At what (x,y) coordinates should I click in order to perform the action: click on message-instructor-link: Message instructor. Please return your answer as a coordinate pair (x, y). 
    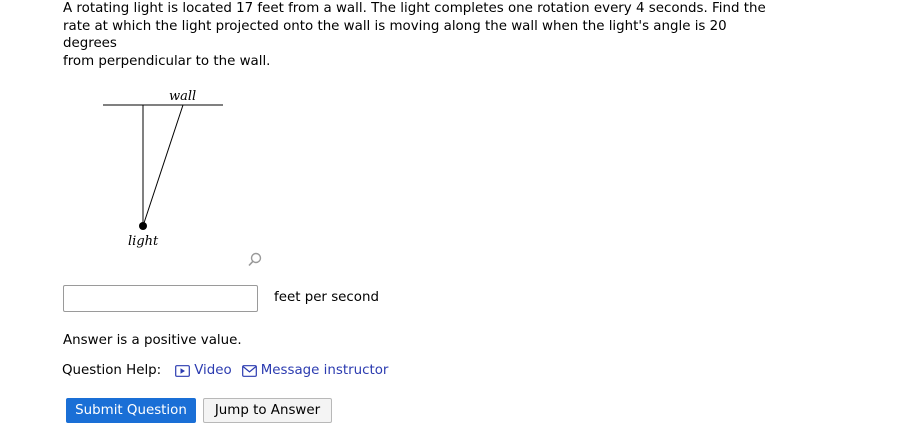
    Looking at the image, I should click on (315, 370).